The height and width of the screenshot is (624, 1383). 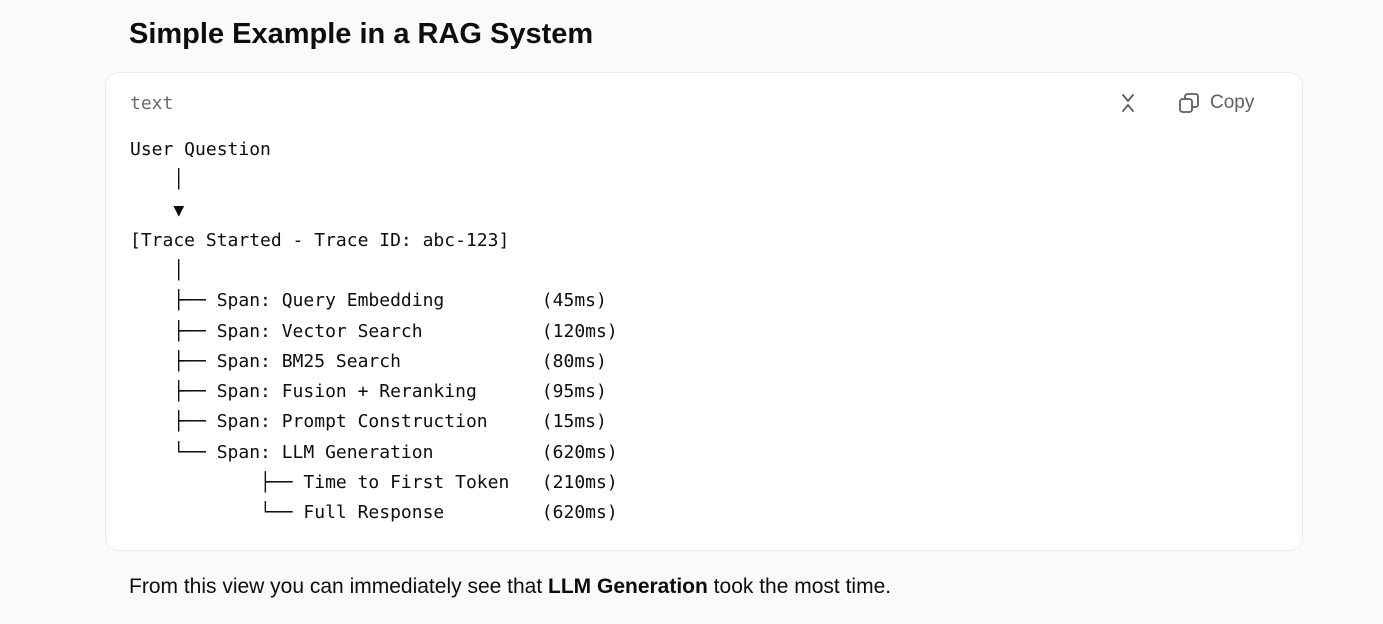 What do you see at coordinates (374, 512) in the screenshot?
I see `code-line: └── Full Response (620ms)` at bounding box center [374, 512].